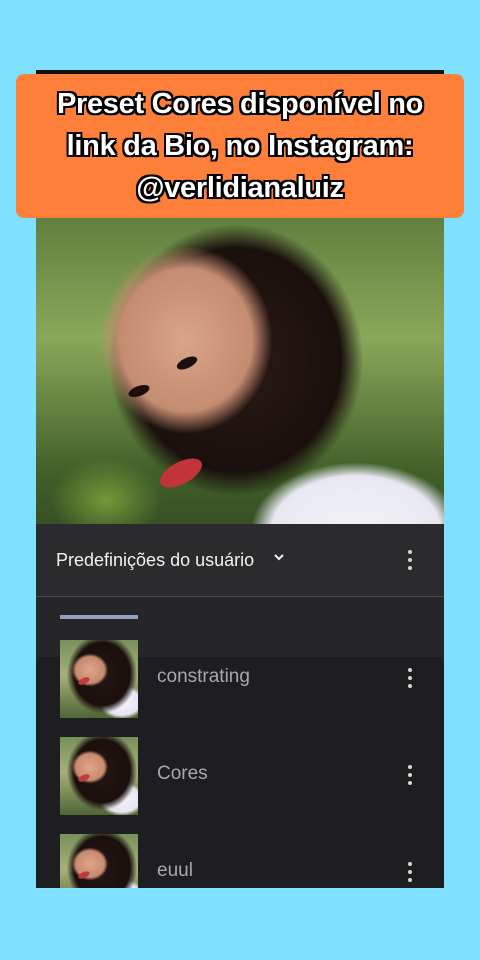 The width and height of the screenshot is (480, 960). What do you see at coordinates (240, 775) in the screenshot?
I see `preset-item: Cores` at bounding box center [240, 775].